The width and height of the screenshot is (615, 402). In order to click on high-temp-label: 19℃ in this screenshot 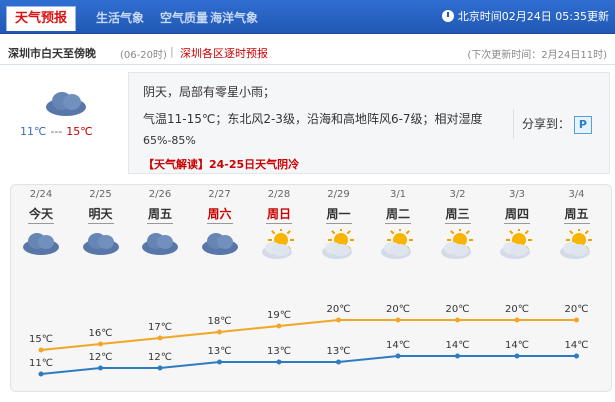, I will do `click(279, 315)`.